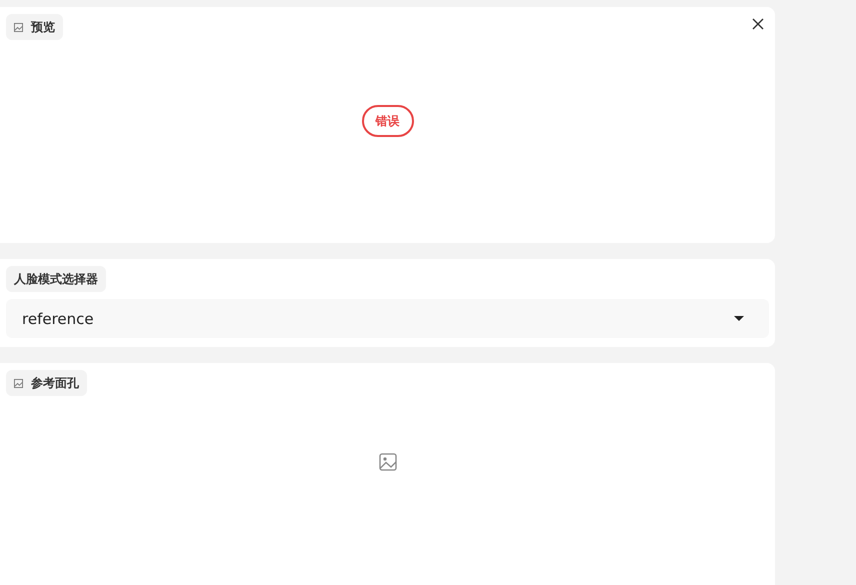 The image size is (856, 585). Describe the element at coordinates (55, 383) in the screenshot. I see `panel-title: 参考面孔` at that location.